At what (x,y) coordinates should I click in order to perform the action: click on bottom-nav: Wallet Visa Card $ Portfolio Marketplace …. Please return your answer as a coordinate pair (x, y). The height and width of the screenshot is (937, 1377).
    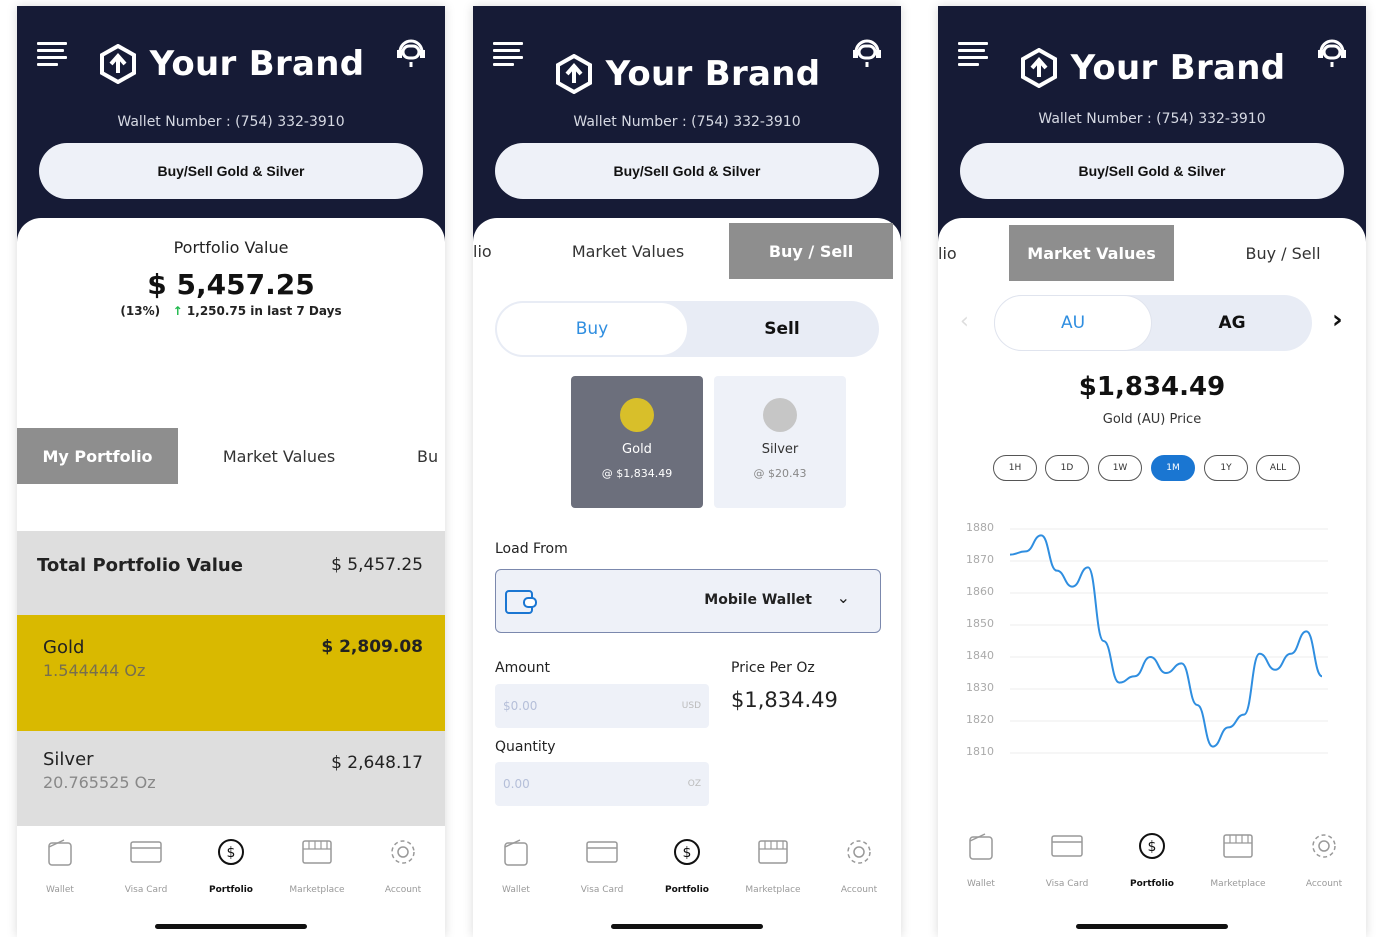
    Looking at the image, I should click on (231, 882).